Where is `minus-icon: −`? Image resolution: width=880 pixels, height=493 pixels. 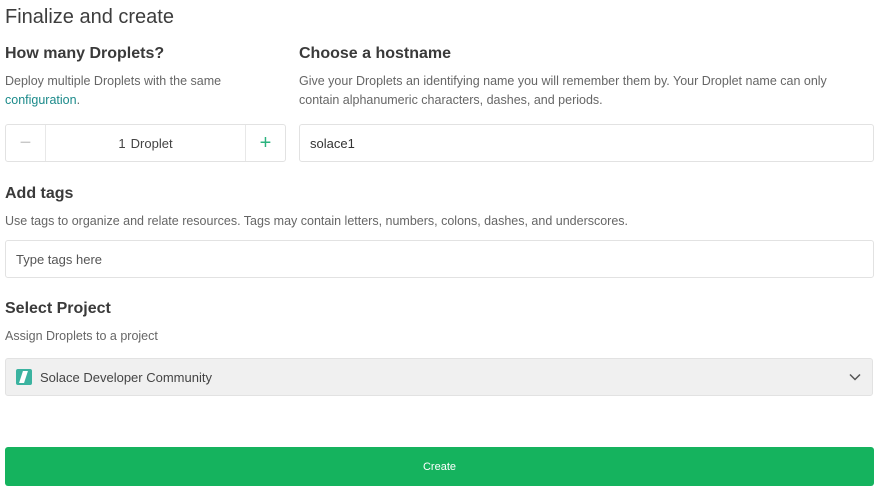 minus-icon: − is located at coordinates (25, 142).